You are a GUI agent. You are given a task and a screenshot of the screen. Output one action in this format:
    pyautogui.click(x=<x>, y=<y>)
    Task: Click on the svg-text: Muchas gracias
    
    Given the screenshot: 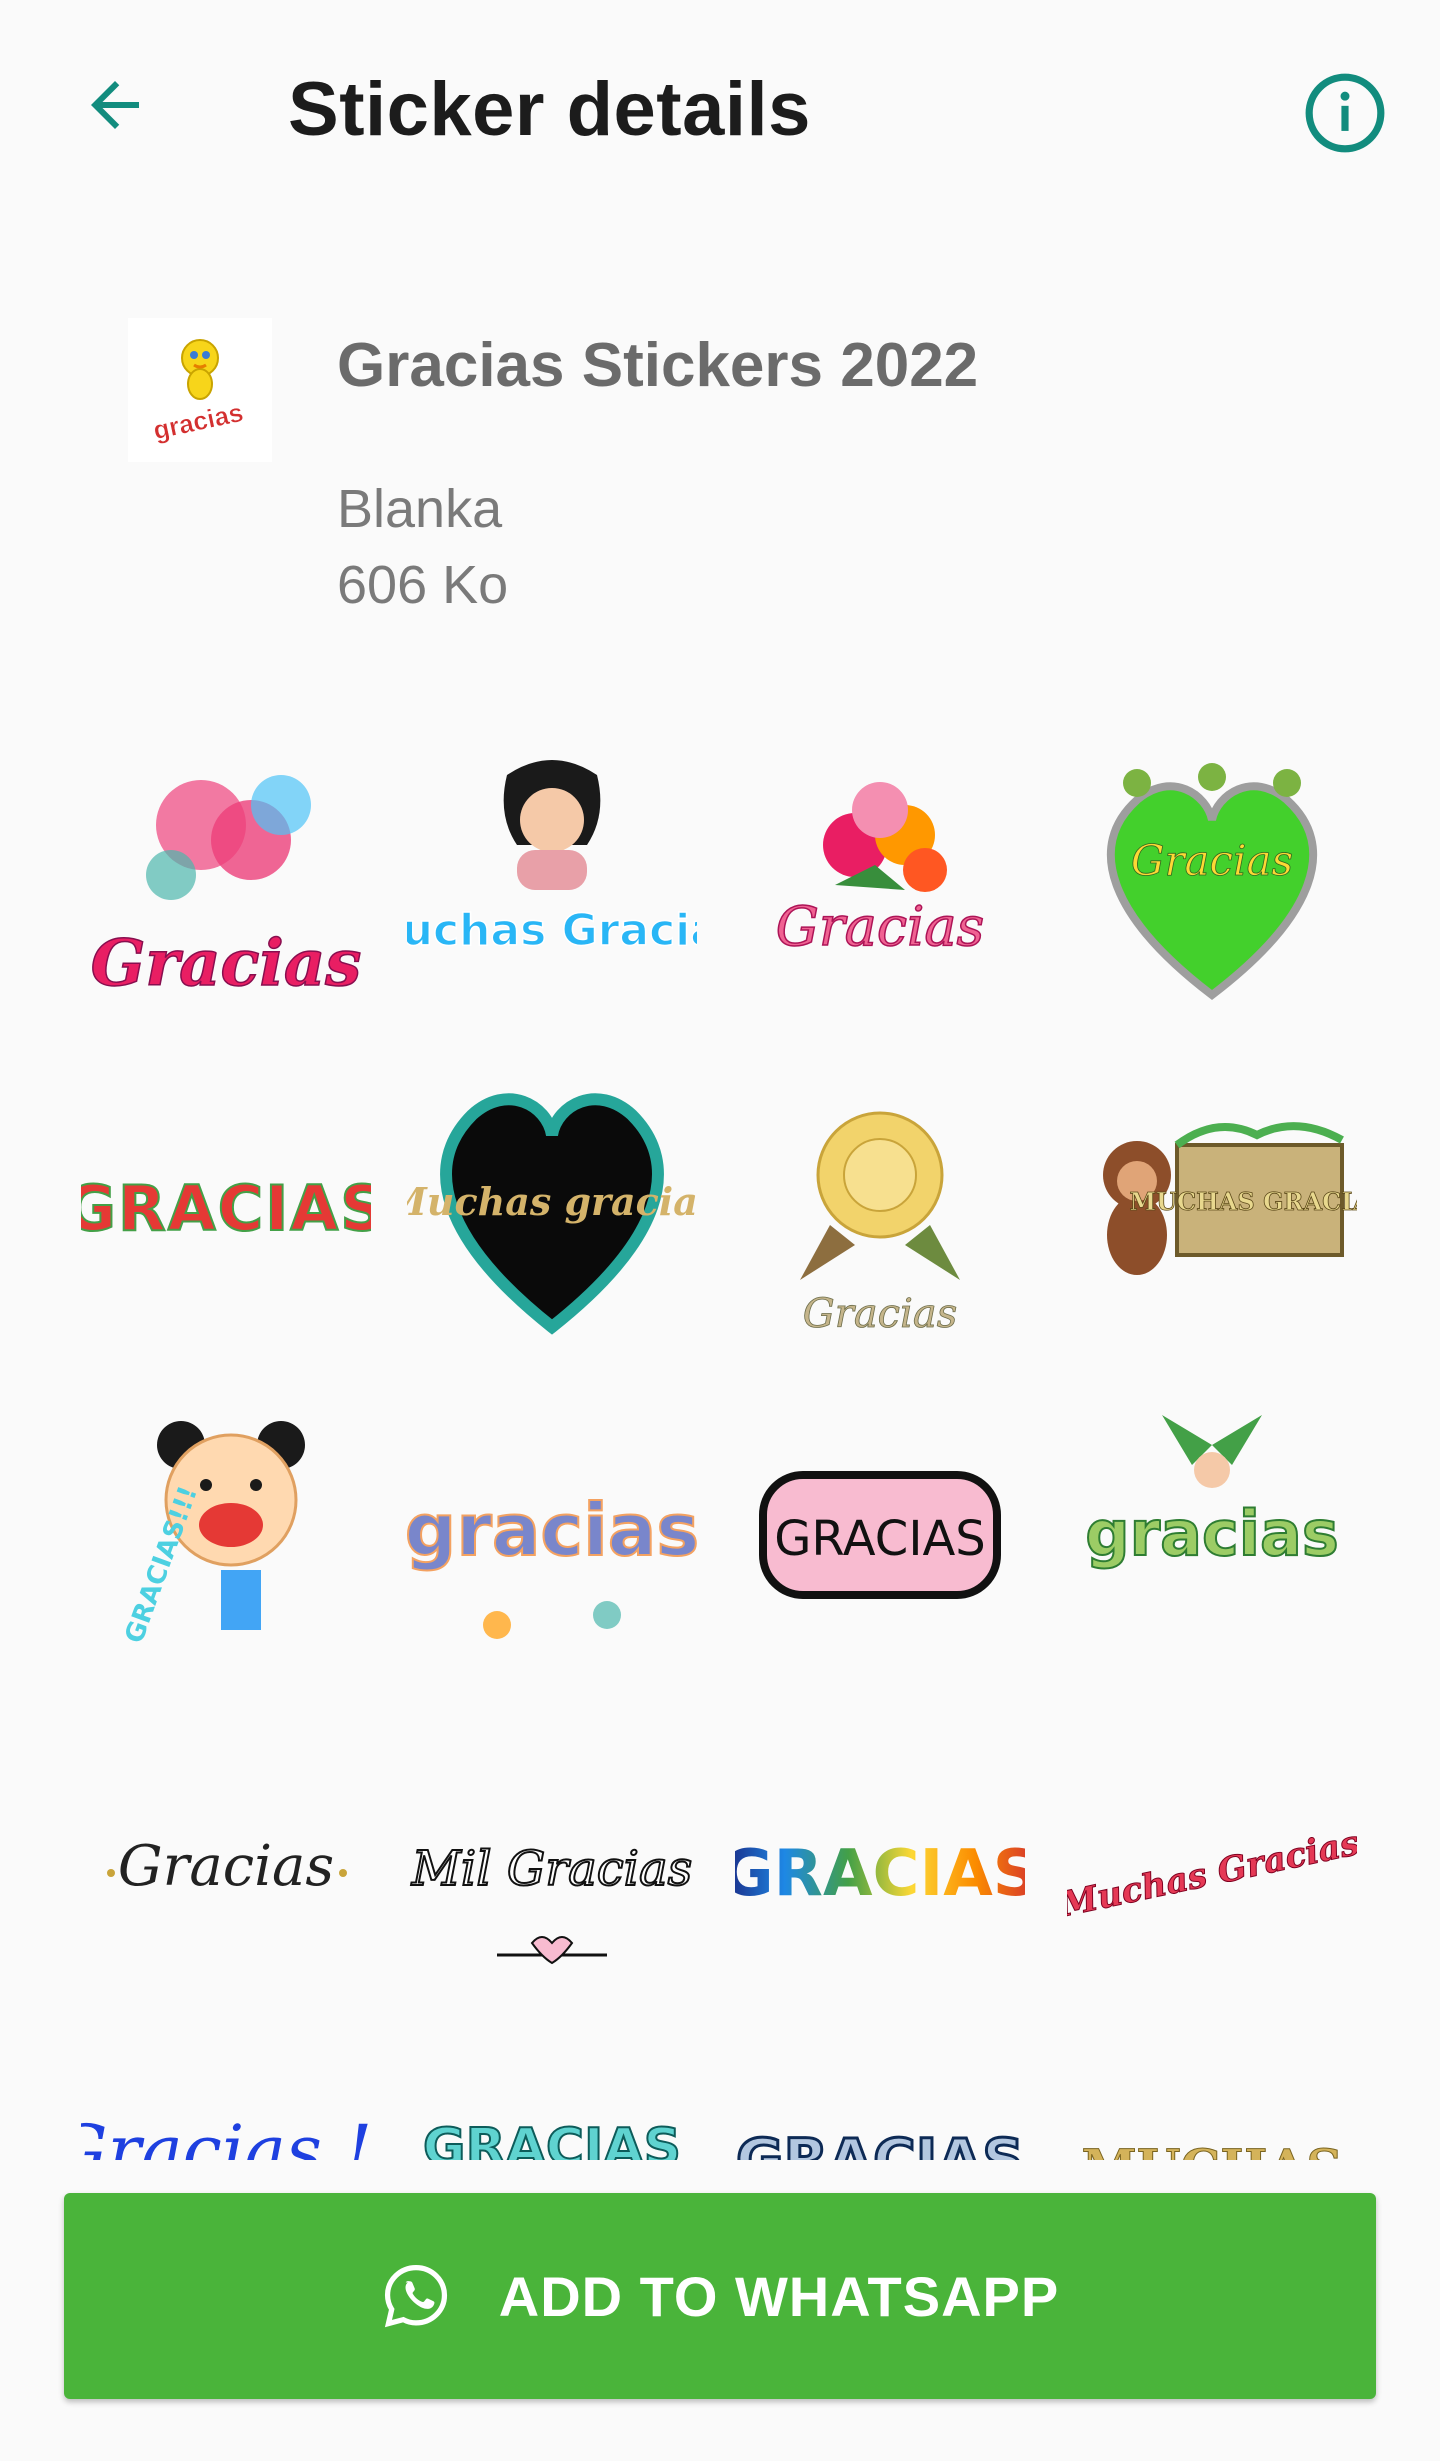 What is the action you would take?
    pyautogui.click(x=552, y=1201)
    